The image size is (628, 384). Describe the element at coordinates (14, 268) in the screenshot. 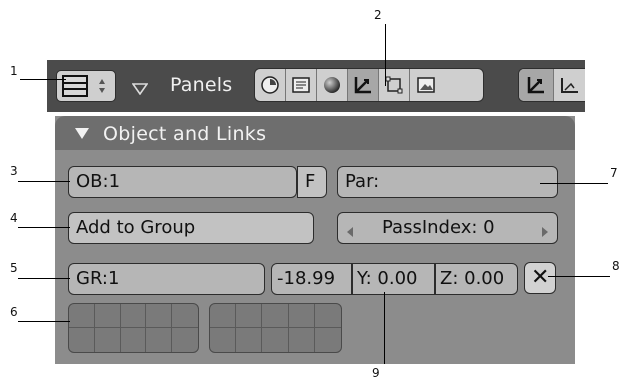

I see `callout-5: 5` at that location.